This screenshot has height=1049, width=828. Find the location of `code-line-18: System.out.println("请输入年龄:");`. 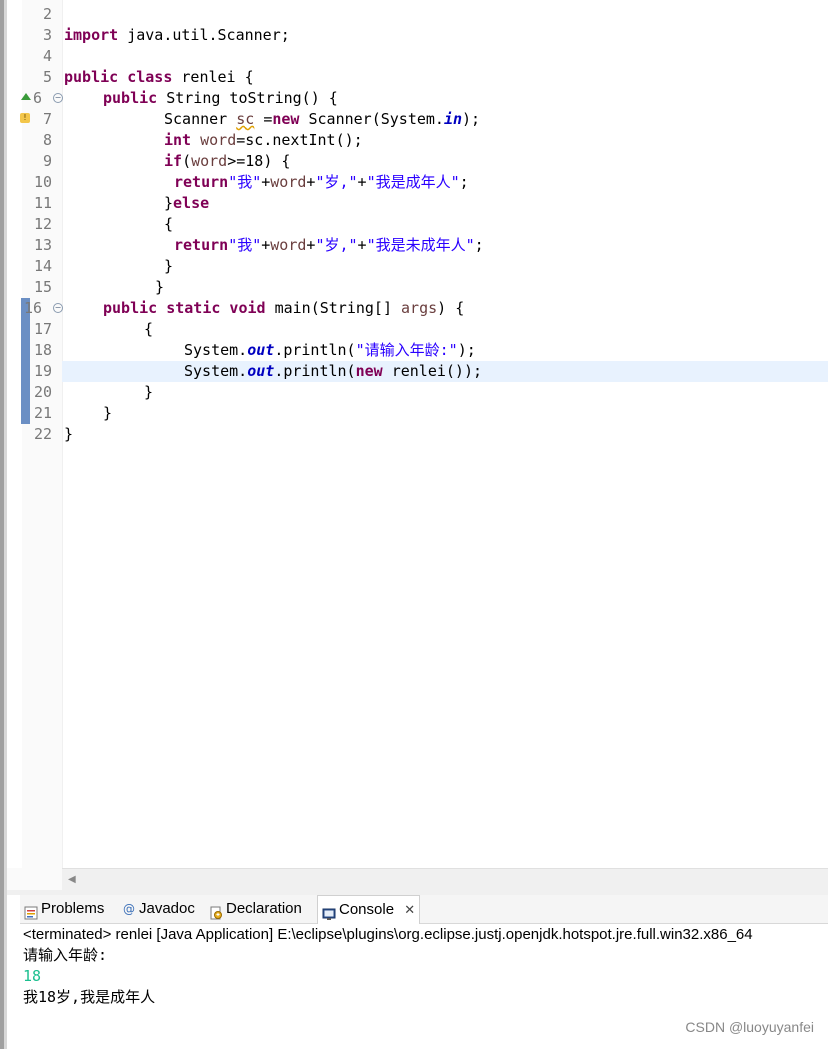

code-line-18: System.out.println("请输入年龄:"); is located at coordinates (330, 350).